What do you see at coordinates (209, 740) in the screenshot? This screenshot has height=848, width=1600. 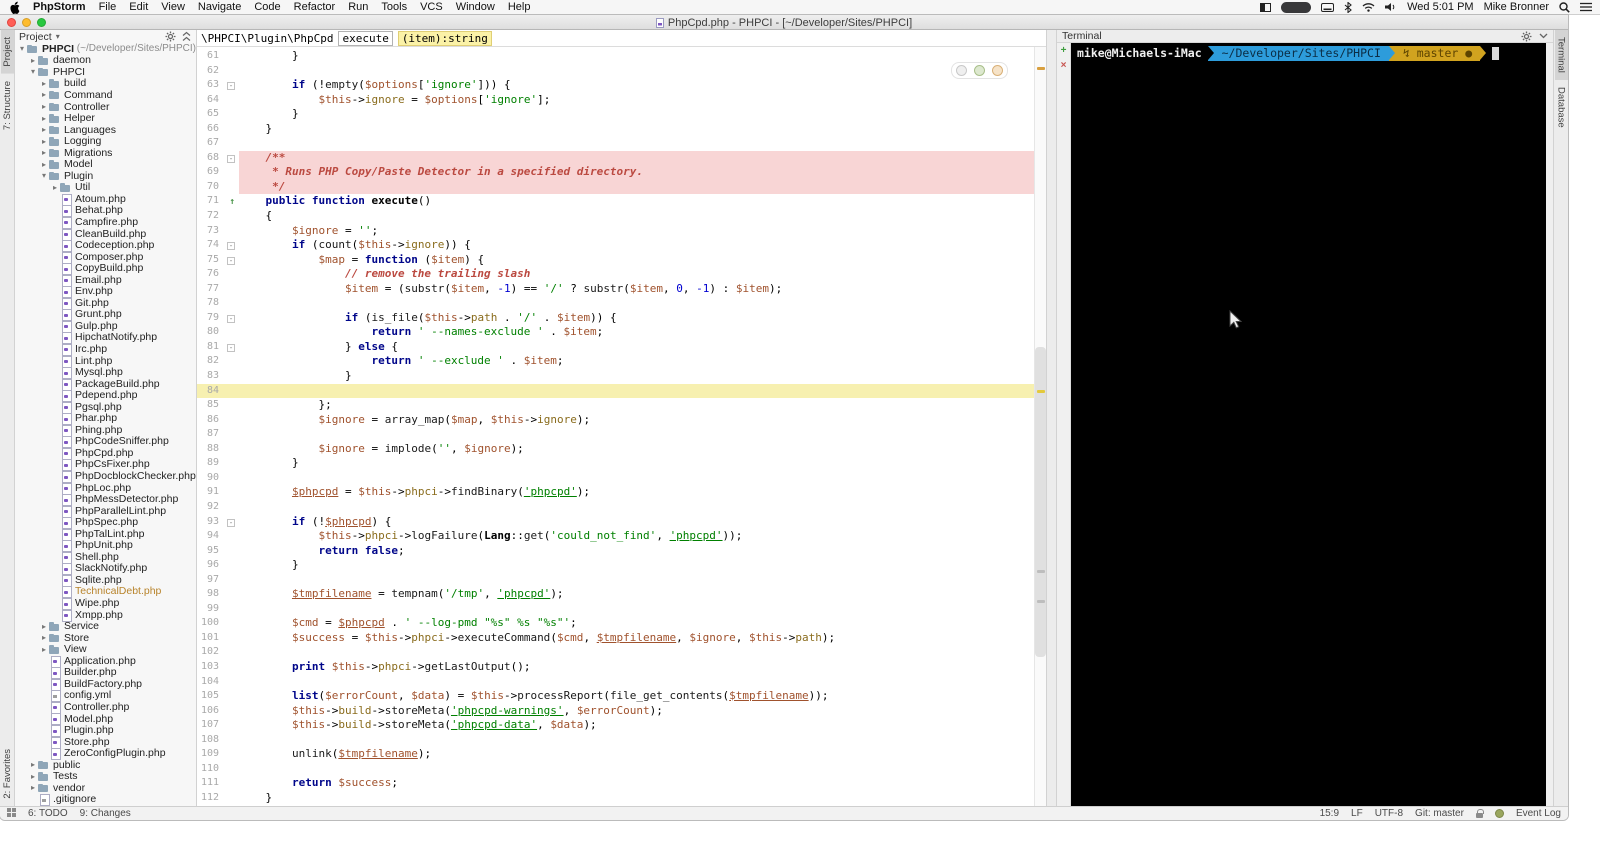 I see `line-number: 108` at bounding box center [209, 740].